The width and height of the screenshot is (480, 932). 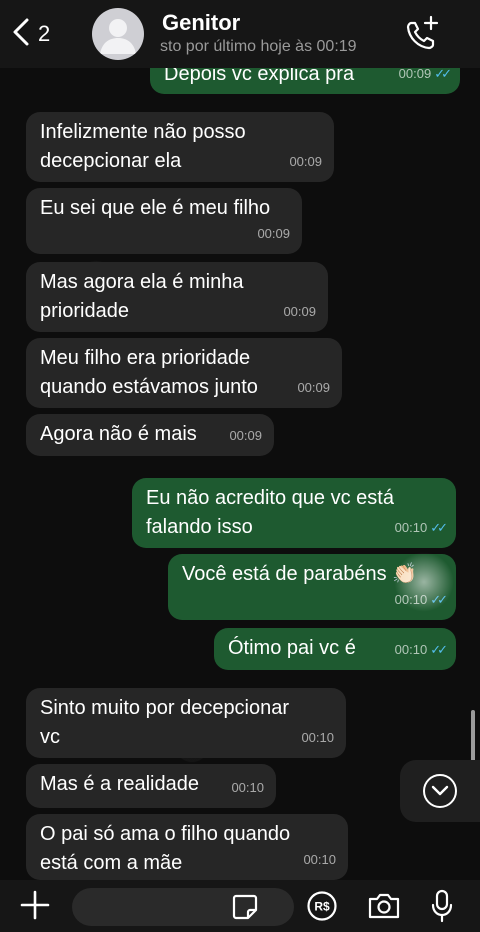 I want to click on scroll-to-bottom-button, so click(x=440, y=791).